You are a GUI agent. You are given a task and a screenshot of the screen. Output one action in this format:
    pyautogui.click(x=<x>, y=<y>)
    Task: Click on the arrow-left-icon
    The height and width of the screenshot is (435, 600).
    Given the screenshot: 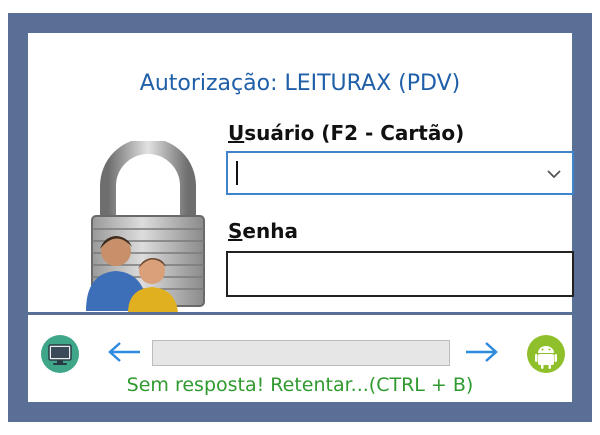 What is the action you would take?
    pyautogui.click(x=124, y=352)
    